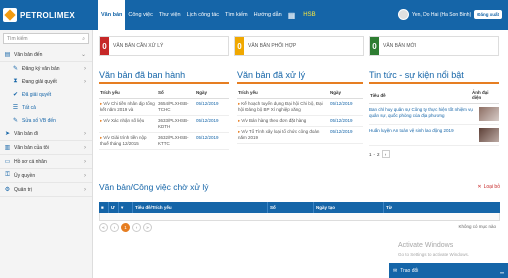 The image size is (508, 278). What do you see at coordinates (441, 15) in the screenshot?
I see `user-name: Yen, Do Hai (Ha Son Binh)` at bounding box center [441, 15].